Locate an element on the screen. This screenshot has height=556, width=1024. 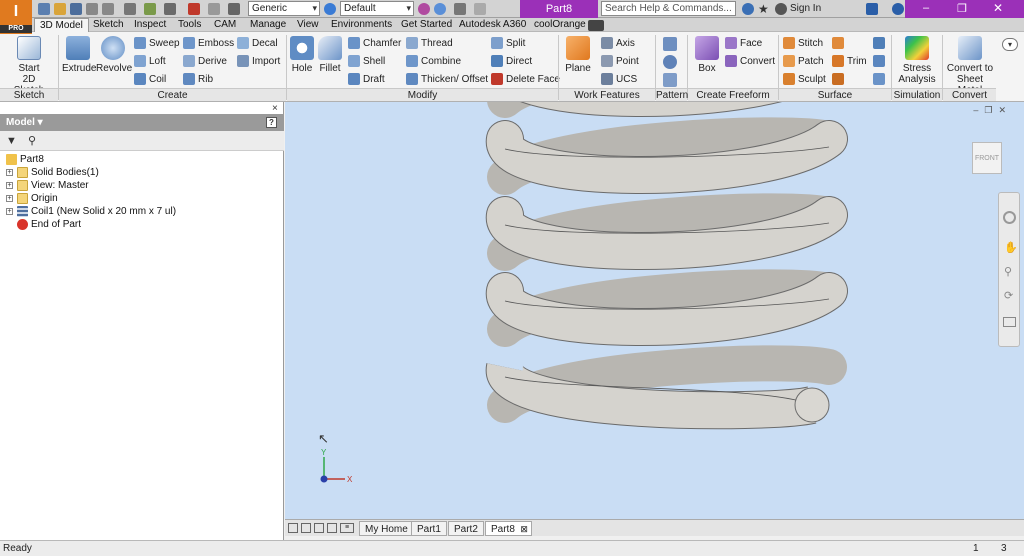
loft-button: Loft is located at coordinates (150, 61).